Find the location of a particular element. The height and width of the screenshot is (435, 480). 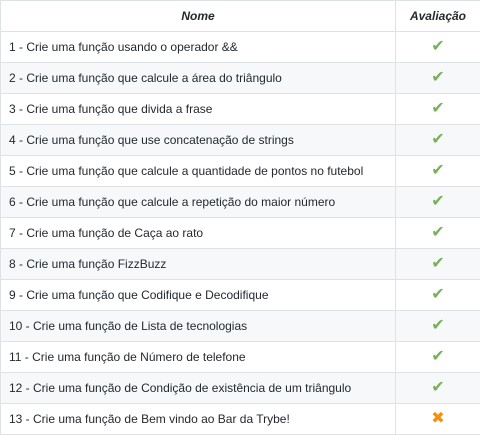

header-row: Nome Avaliação is located at coordinates (240, 16).